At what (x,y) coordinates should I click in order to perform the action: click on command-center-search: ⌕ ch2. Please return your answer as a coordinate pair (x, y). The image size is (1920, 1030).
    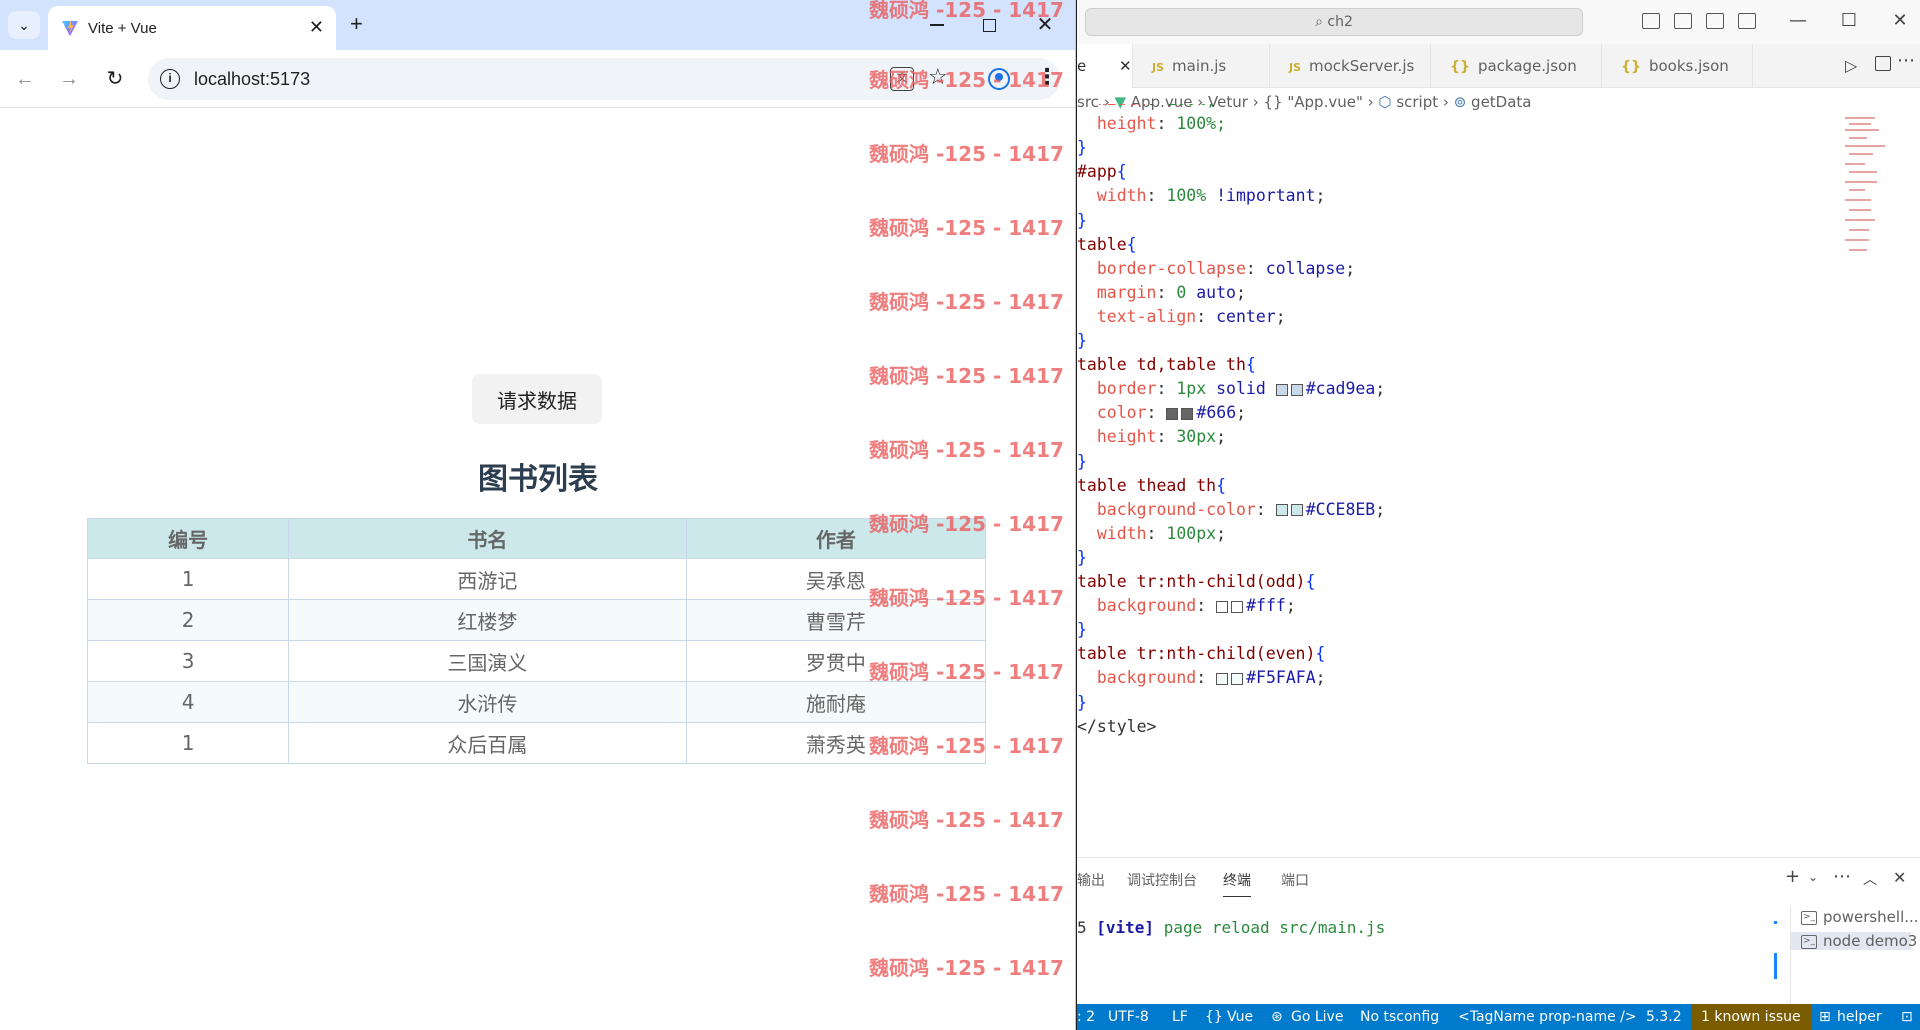
    Looking at the image, I should click on (1334, 22).